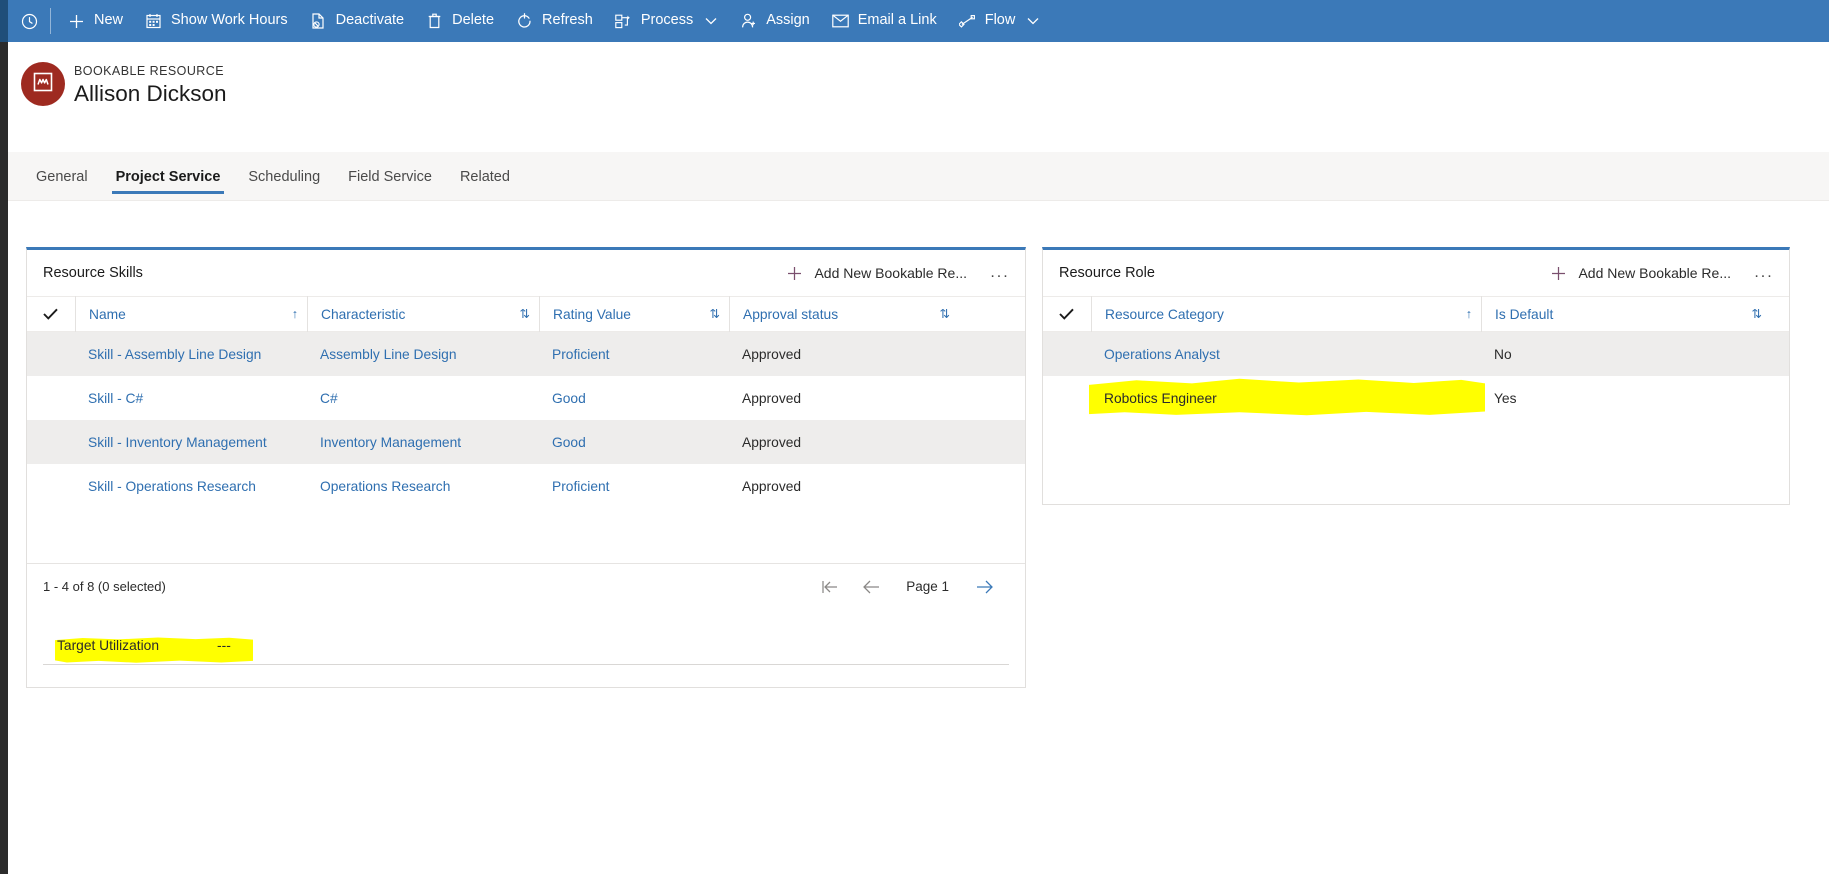 This screenshot has width=1829, height=874. What do you see at coordinates (1626, 314) in the screenshot?
I see `role-column-header-is-default: Is Default ⇅` at bounding box center [1626, 314].